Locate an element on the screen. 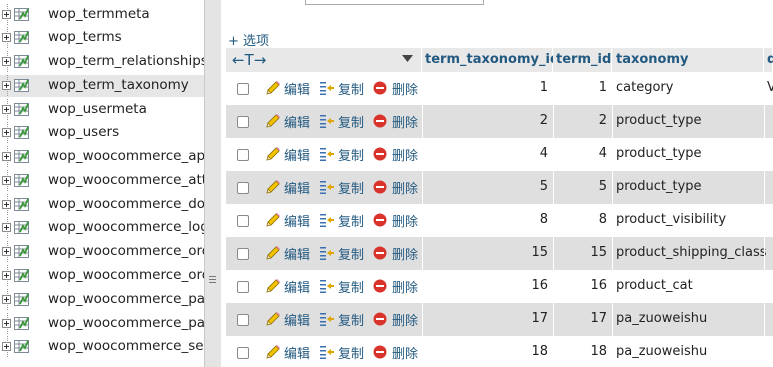 This screenshot has height=367, width=773. cell-term-taxonomy-id: 18 is located at coordinates (487, 351).